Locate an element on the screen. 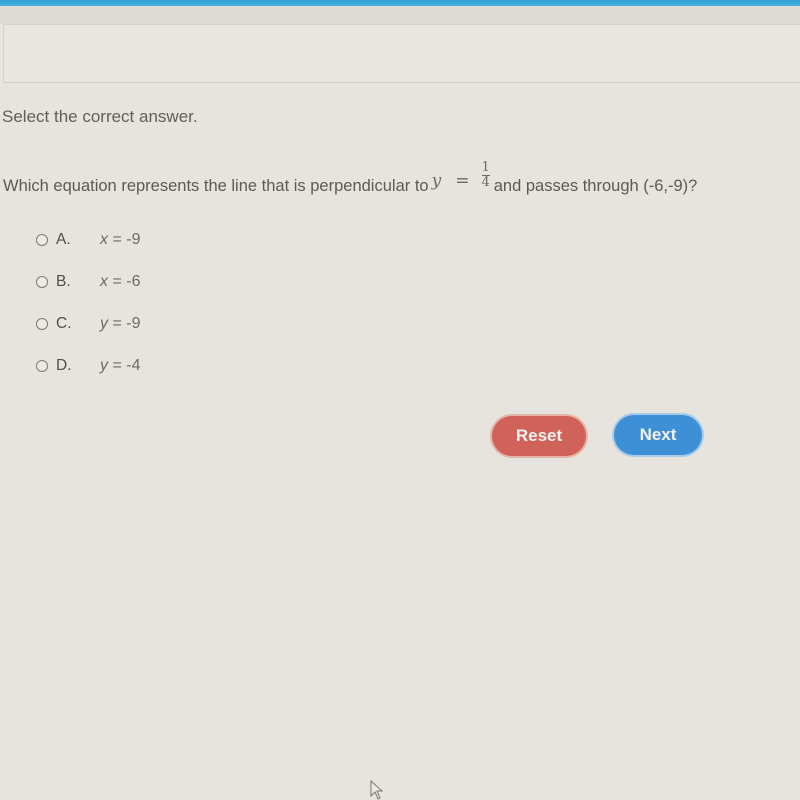 The image size is (800, 800). option-text: x = -9 is located at coordinates (120, 240).